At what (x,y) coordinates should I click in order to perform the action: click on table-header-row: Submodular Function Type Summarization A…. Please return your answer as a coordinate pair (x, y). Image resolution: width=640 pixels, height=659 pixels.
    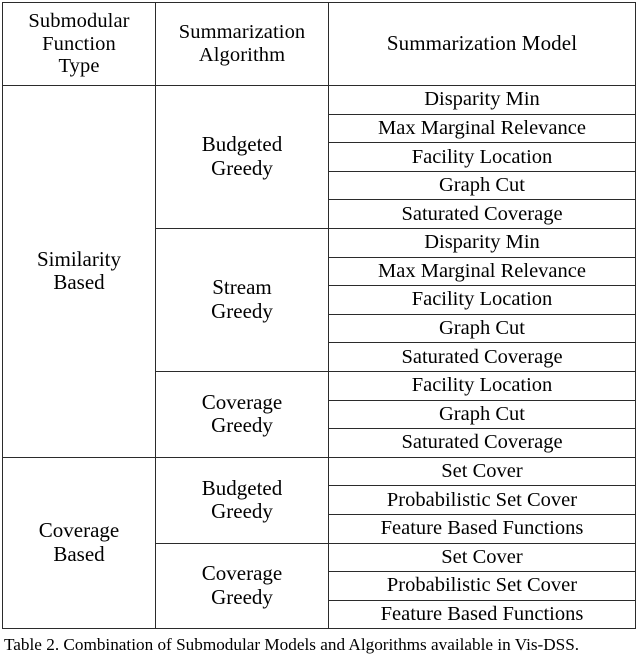
    Looking at the image, I should click on (319, 44).